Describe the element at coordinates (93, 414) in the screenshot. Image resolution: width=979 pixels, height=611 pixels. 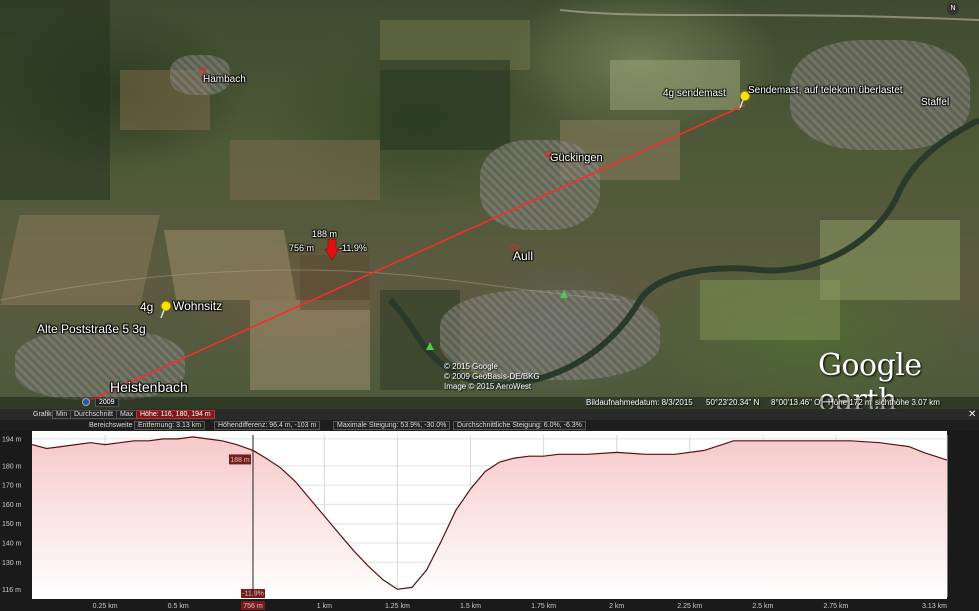
I see `graph-average-button: Durchschnitt` at that location.